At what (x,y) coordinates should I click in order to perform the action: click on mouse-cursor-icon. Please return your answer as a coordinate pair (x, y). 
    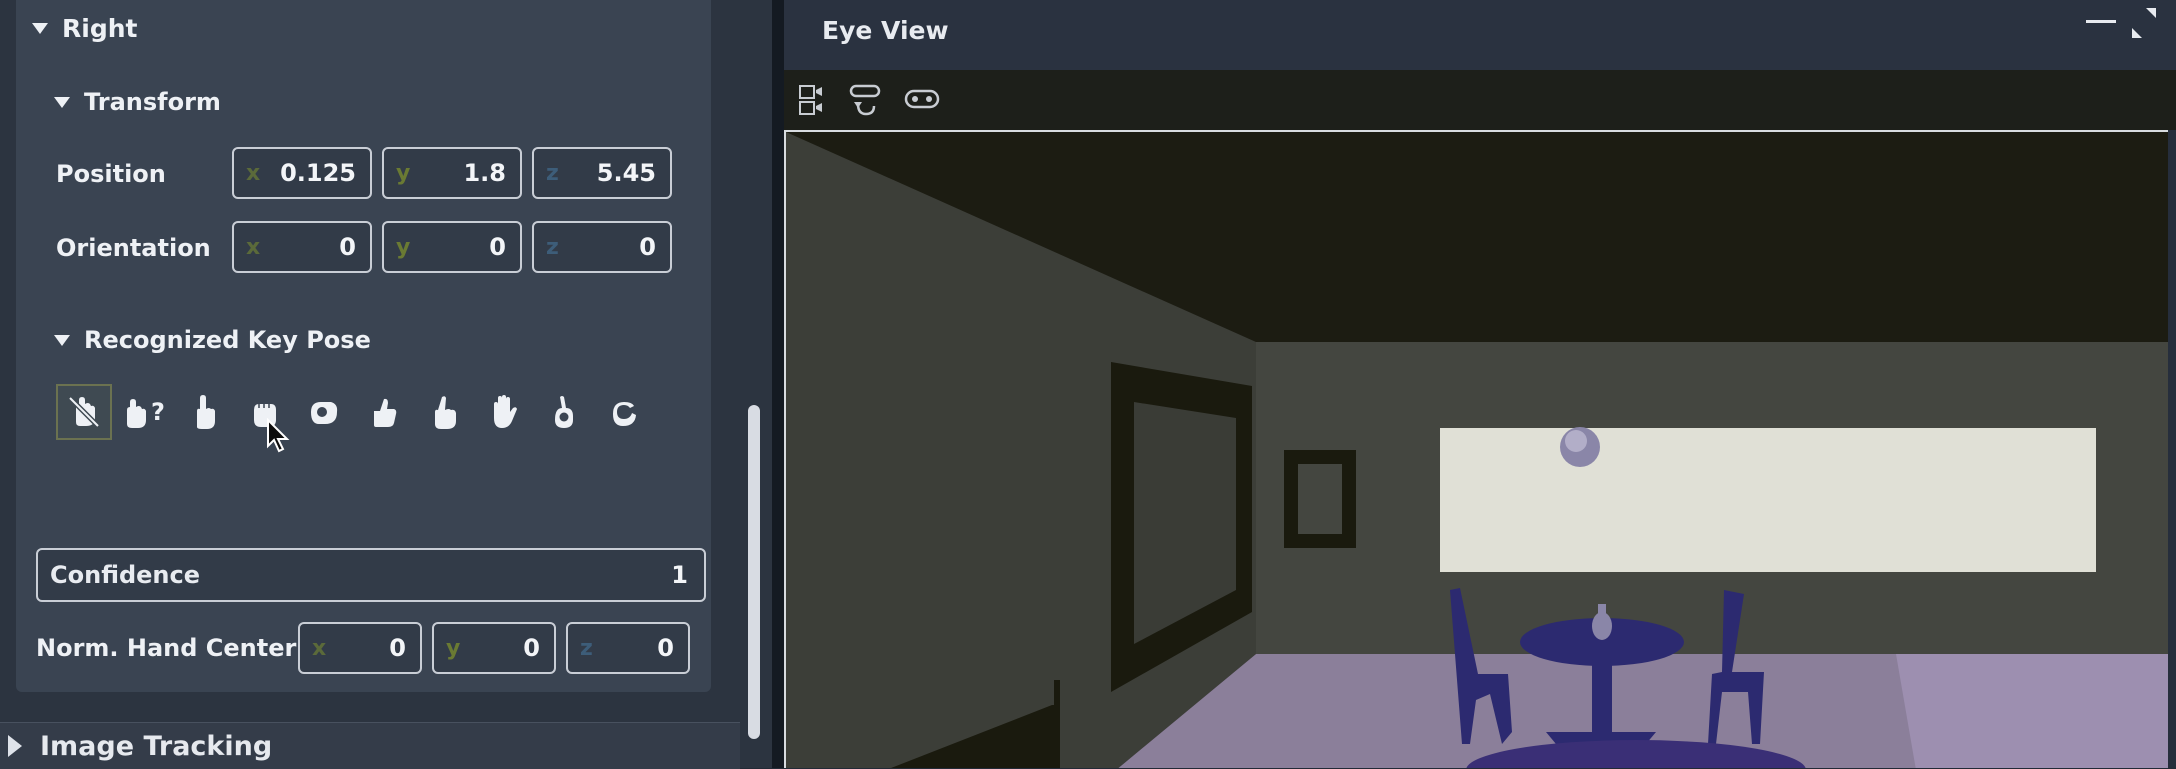
    Looking at the image, I should click on (278, 435).